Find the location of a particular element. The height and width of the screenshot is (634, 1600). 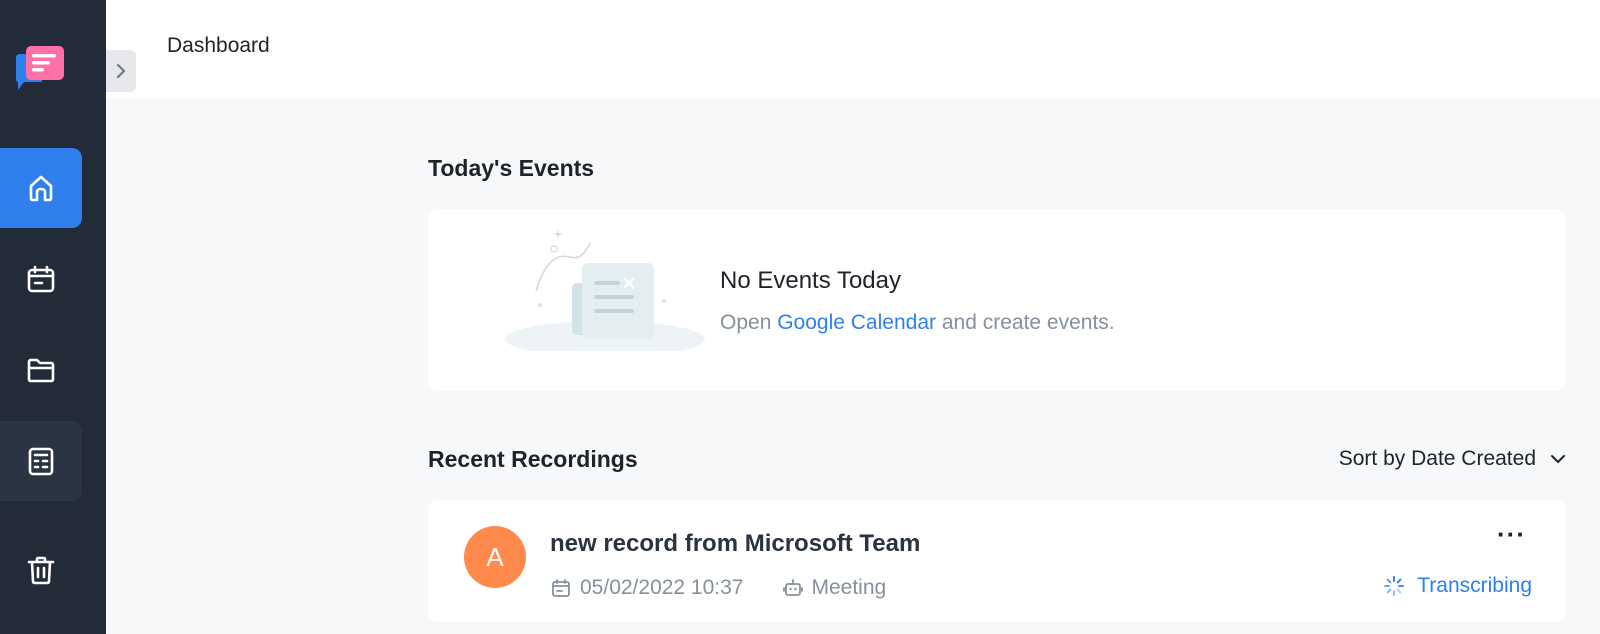

calendar-icon is located at coordinates (41, 279).